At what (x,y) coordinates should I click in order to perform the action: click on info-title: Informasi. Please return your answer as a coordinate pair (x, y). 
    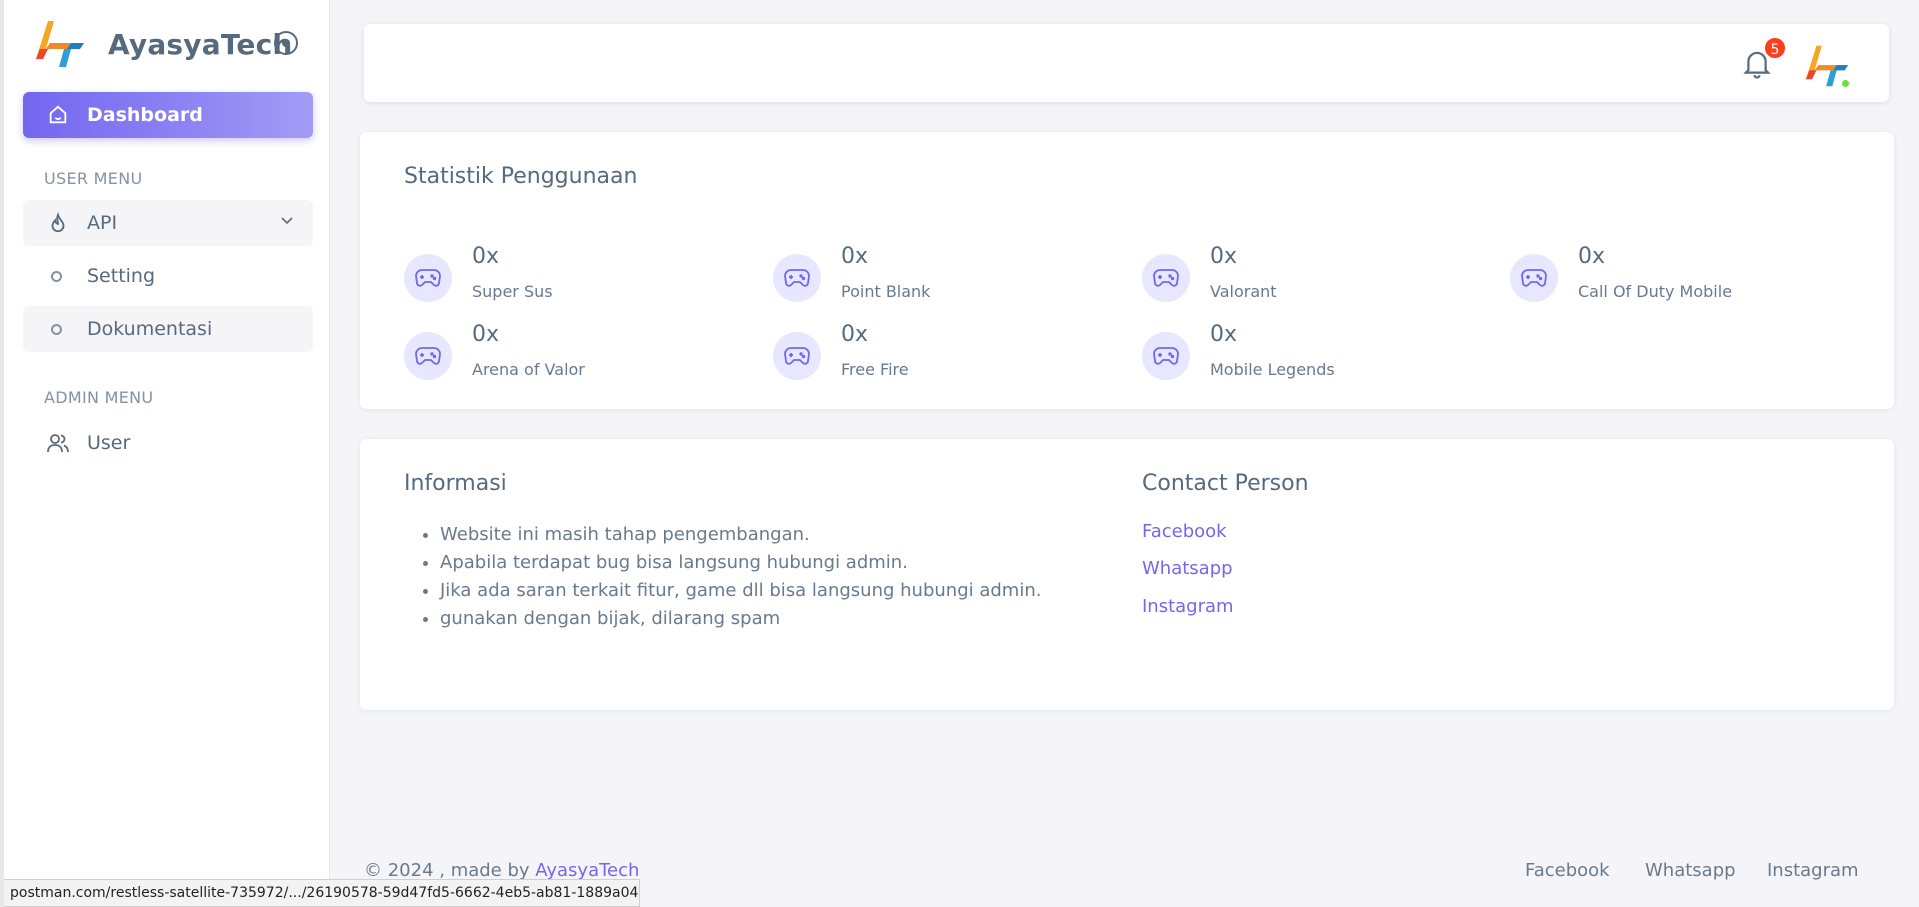
    Looking at the image, I should click on (455, 483).